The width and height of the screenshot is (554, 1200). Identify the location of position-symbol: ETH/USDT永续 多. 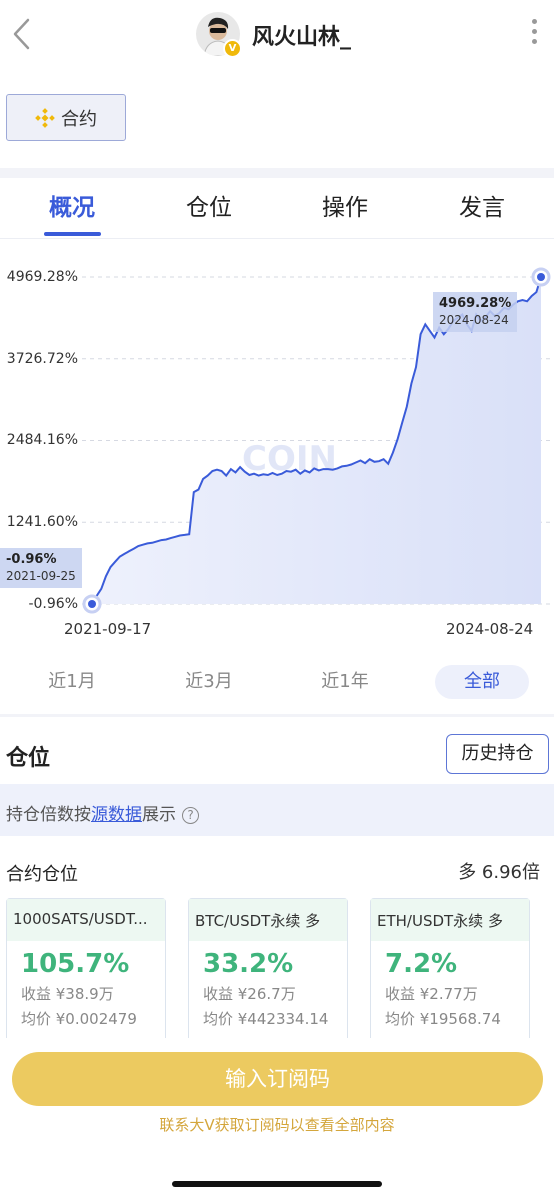
(450, 920).